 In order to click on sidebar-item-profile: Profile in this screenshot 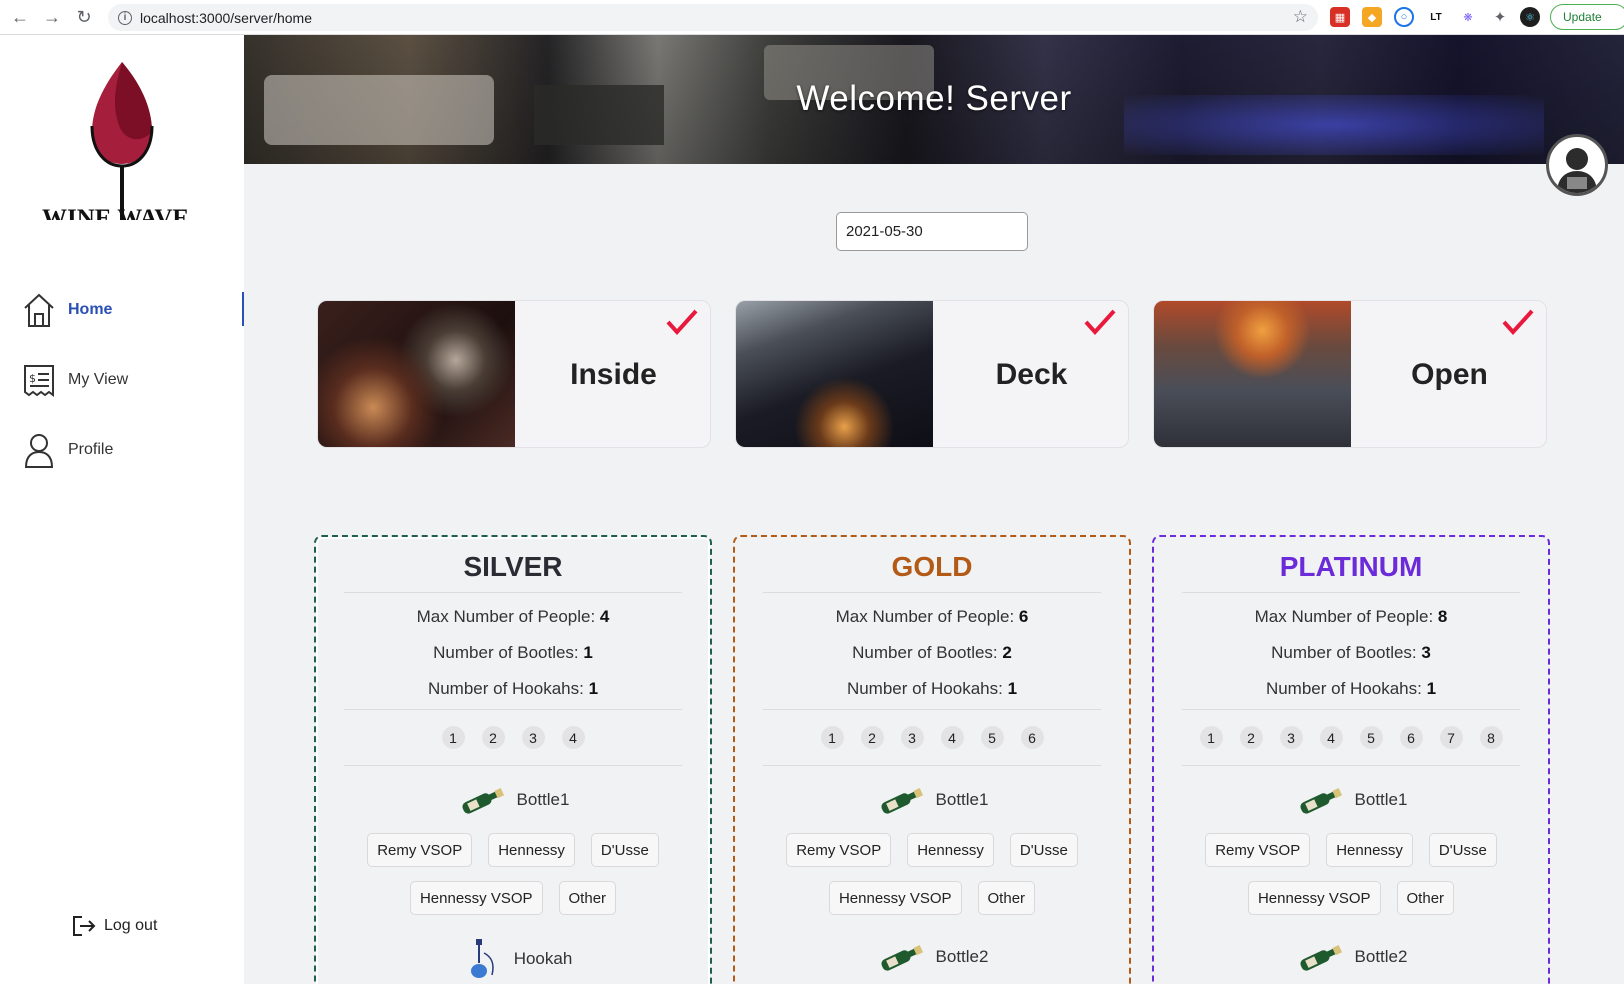, I will do `click(133, 450)`.